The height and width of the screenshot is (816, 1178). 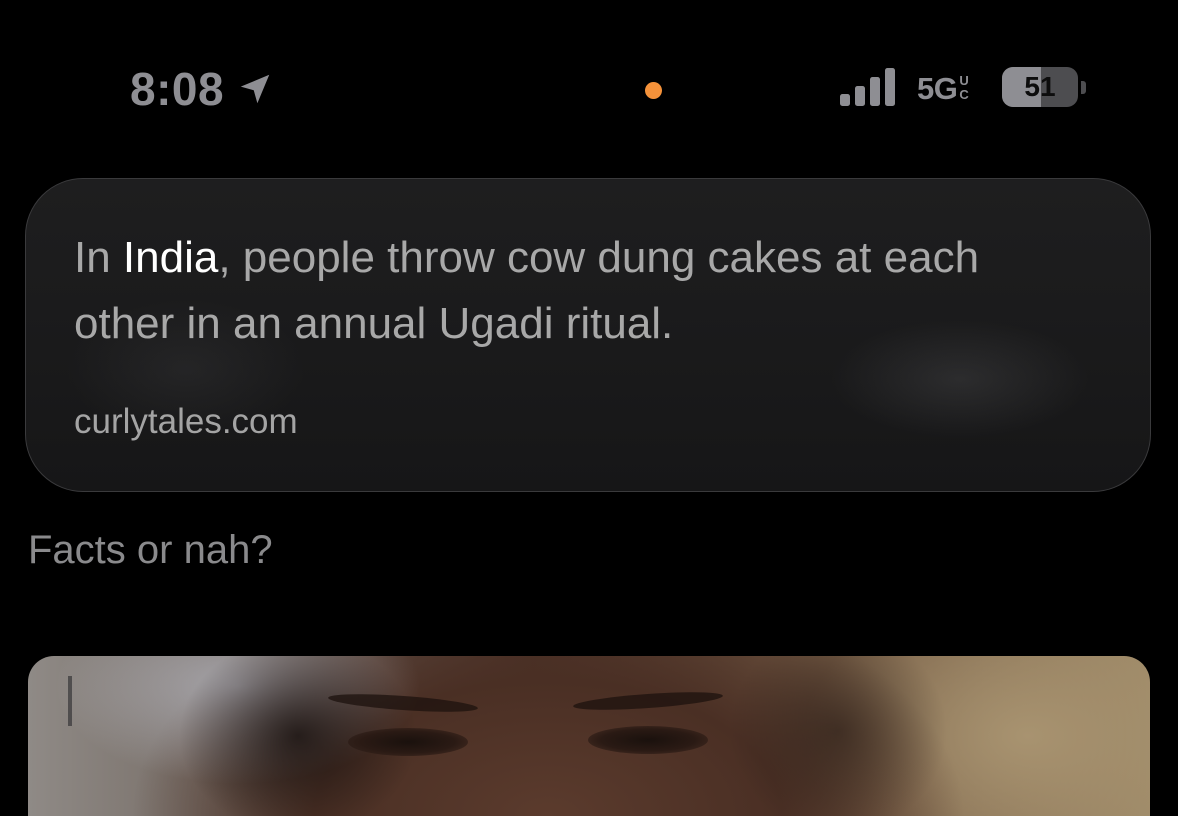 What do you see at coordinates (964, 80) in the screenshot?
I see `network-suffix-top: U` at bounding box center [964, 80].